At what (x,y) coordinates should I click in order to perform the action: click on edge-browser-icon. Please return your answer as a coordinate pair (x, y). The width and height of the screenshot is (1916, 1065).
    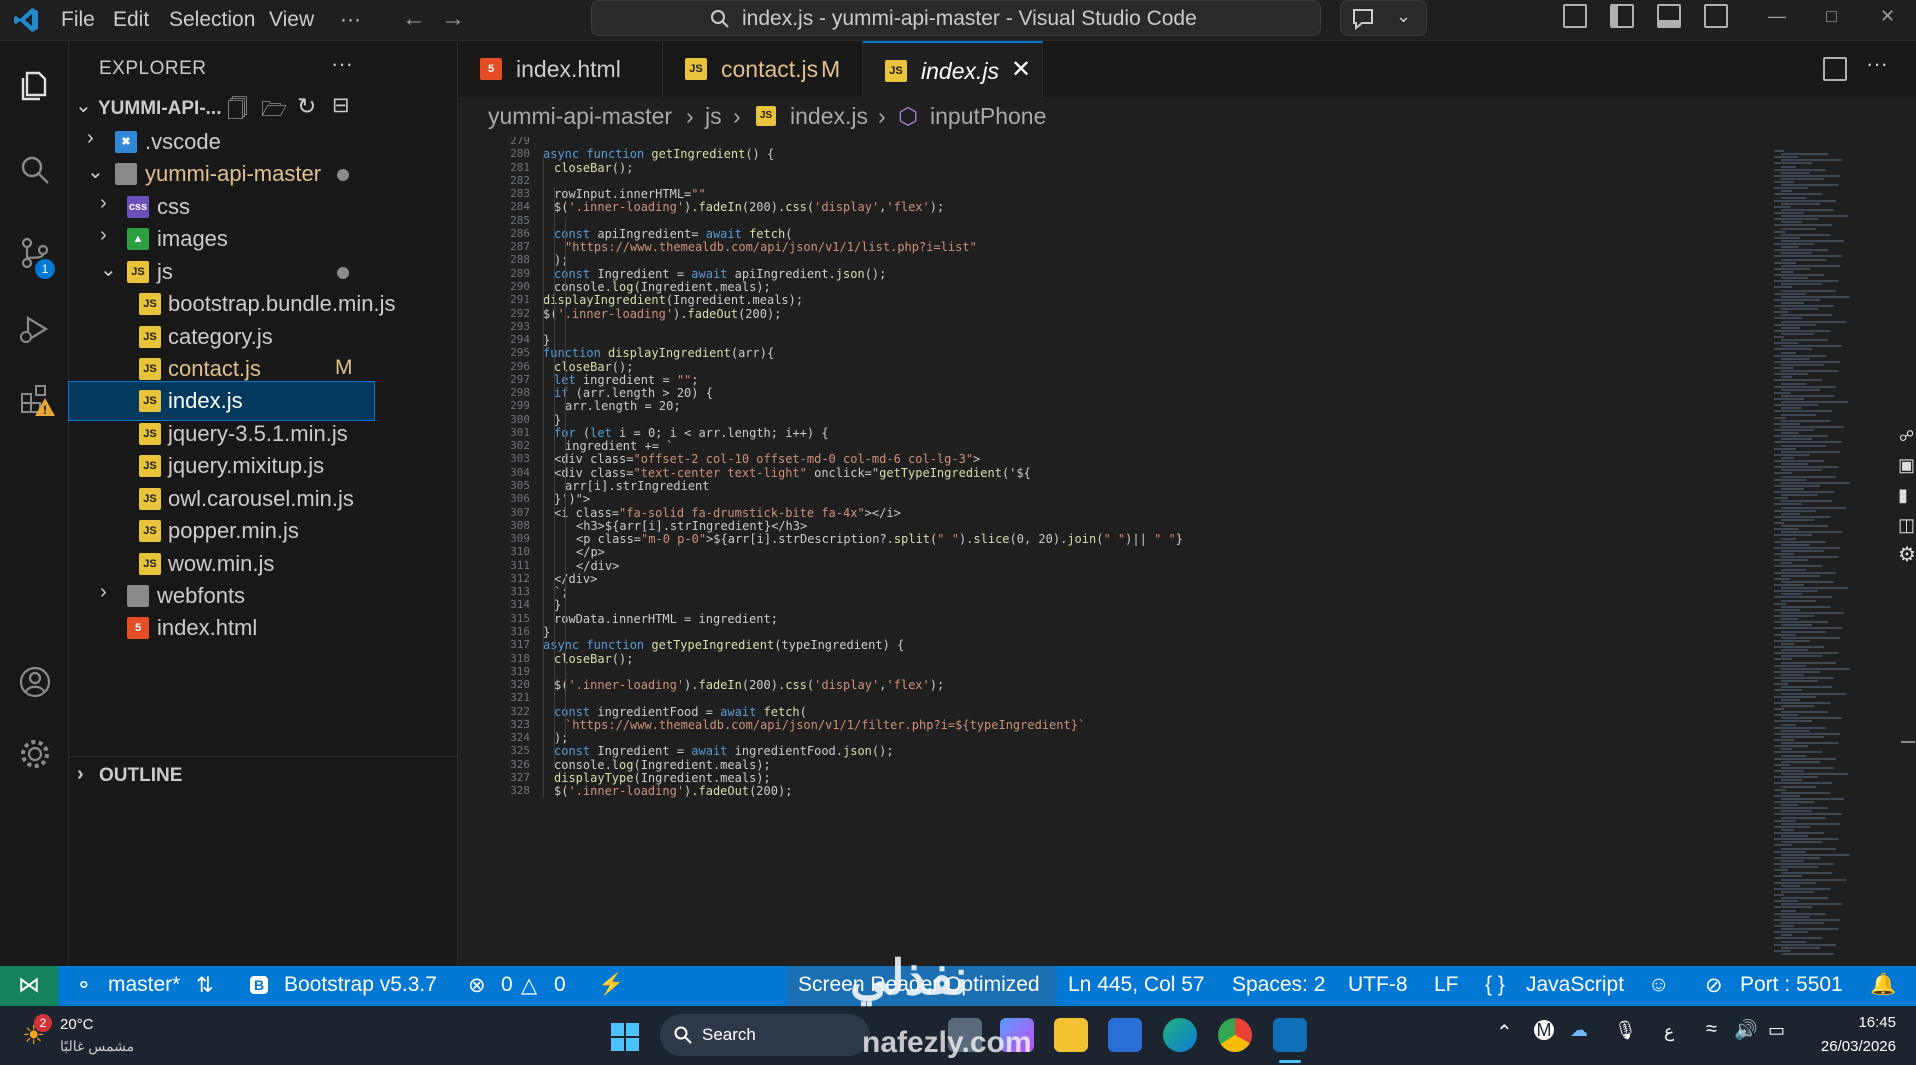
    Looking at the image, I should click on (1180, 1035).